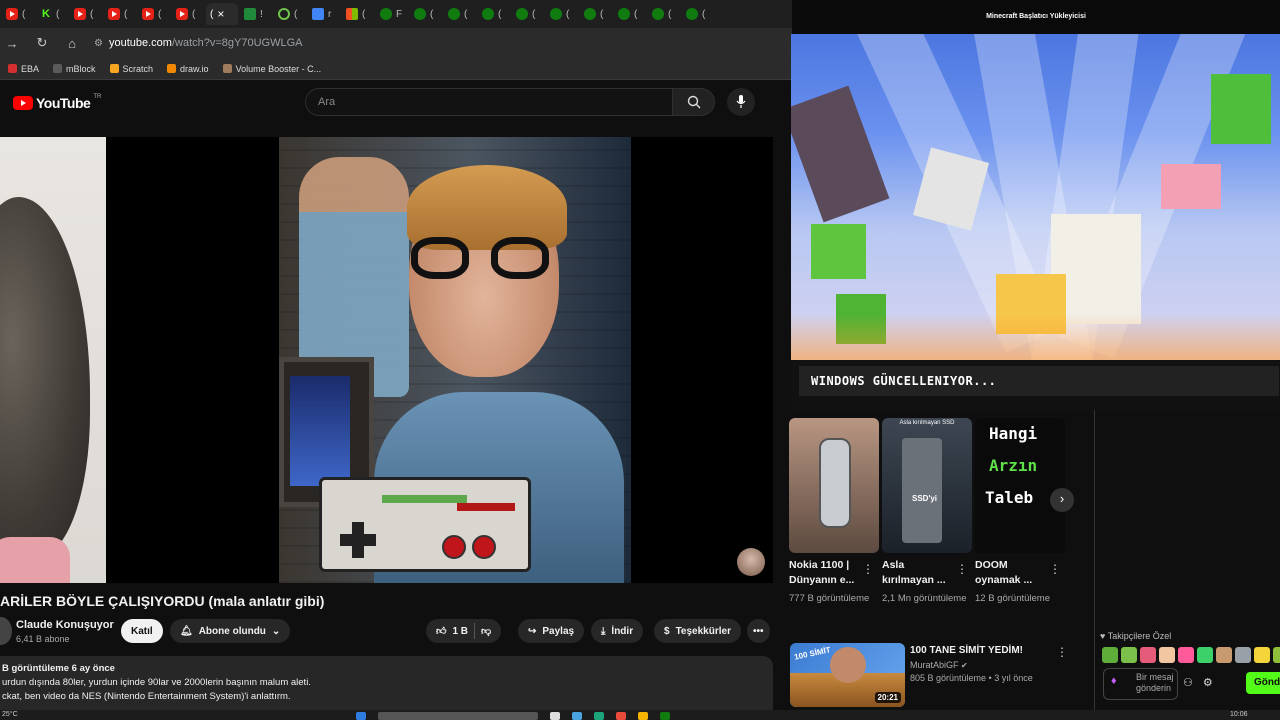  What do you see at coordinates (352, 14) in the screenshot?
I see `microsoft-icon` at bounding box center [352, 14].